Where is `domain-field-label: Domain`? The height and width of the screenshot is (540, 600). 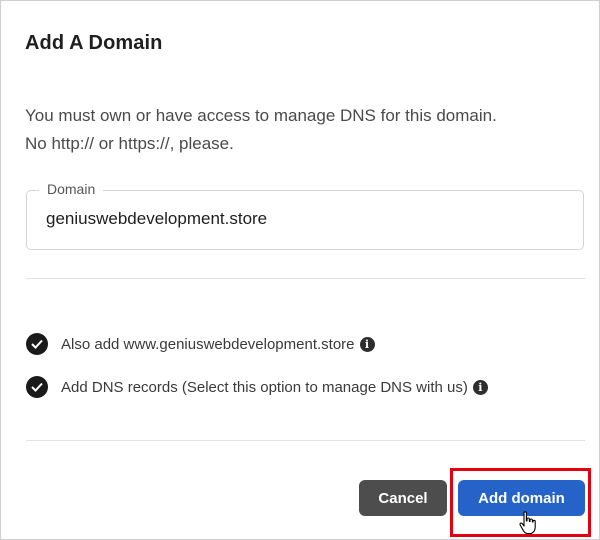 domain-field-label: Domain is located at coordinates (71, 189).